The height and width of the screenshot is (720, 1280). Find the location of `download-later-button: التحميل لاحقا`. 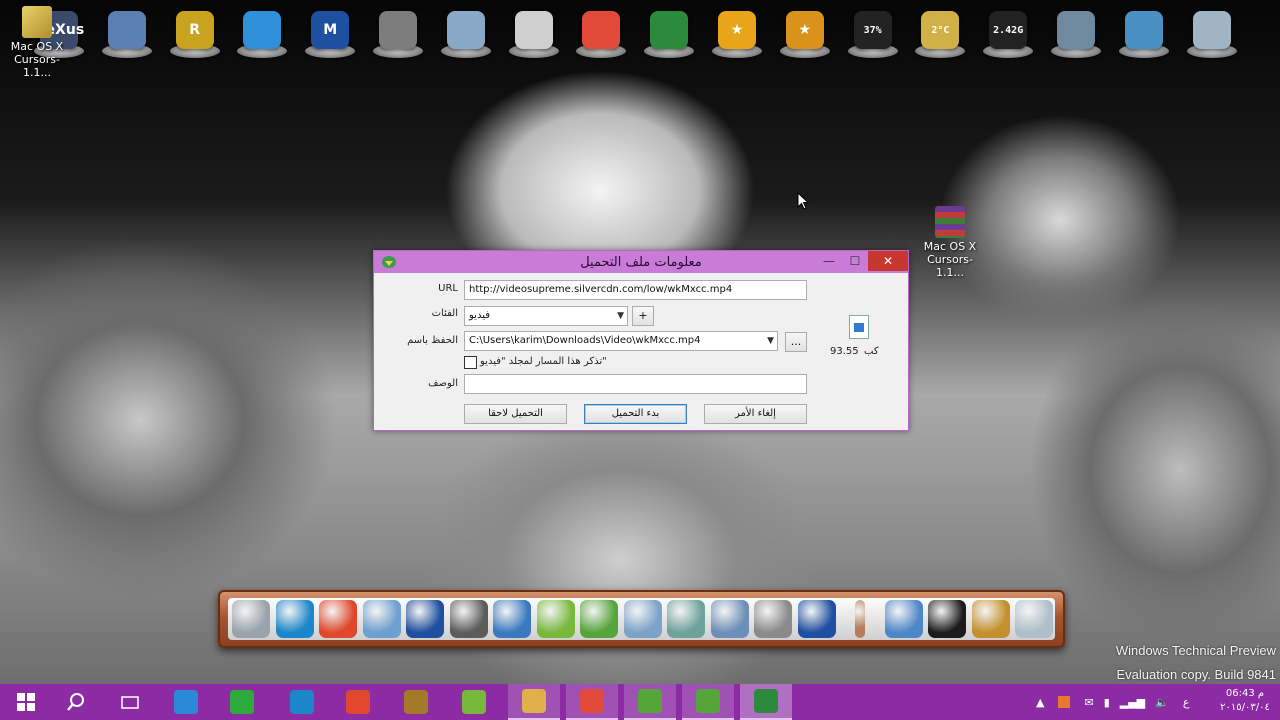

download-later-button: التحميل لاحقا is located at coordinates (515, 414).